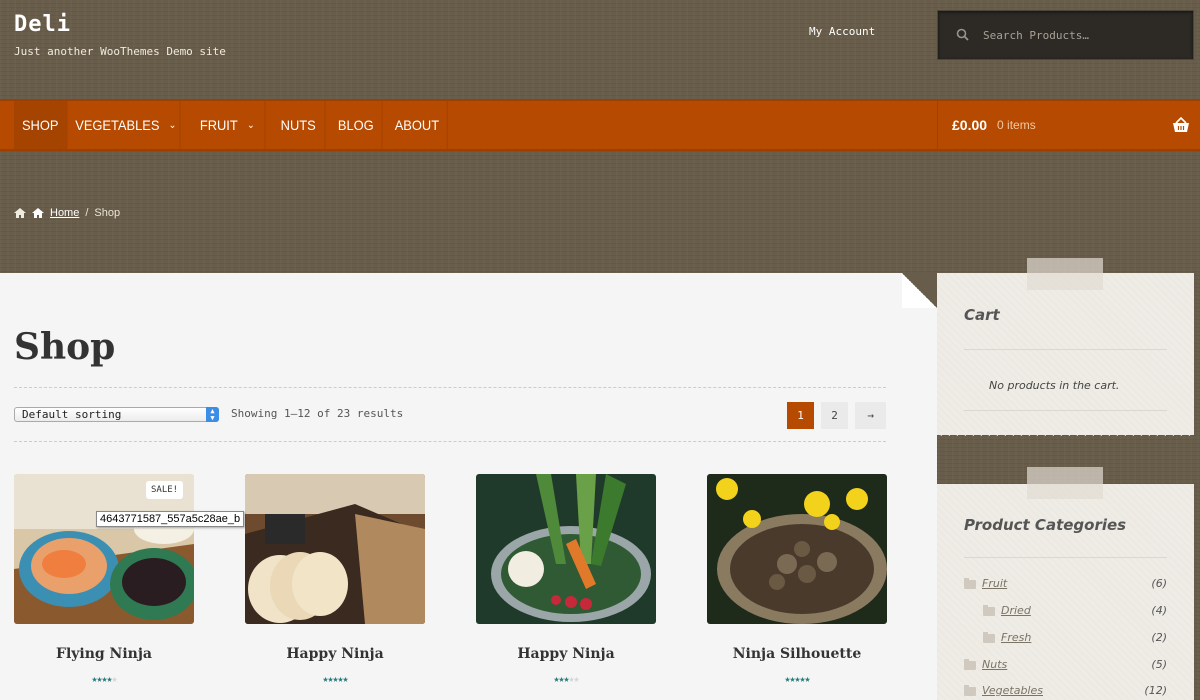  I want to click on sorting-select-value: Default sorting, so click(72, 414).